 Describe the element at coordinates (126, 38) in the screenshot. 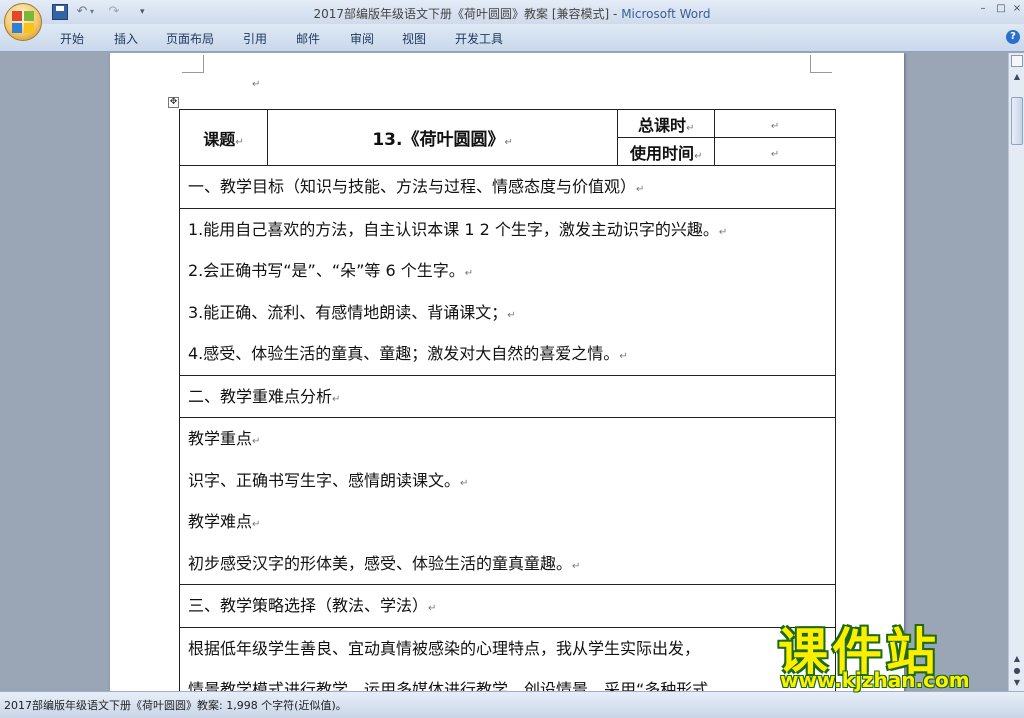

I see `tab-insert: 插入` at that location.